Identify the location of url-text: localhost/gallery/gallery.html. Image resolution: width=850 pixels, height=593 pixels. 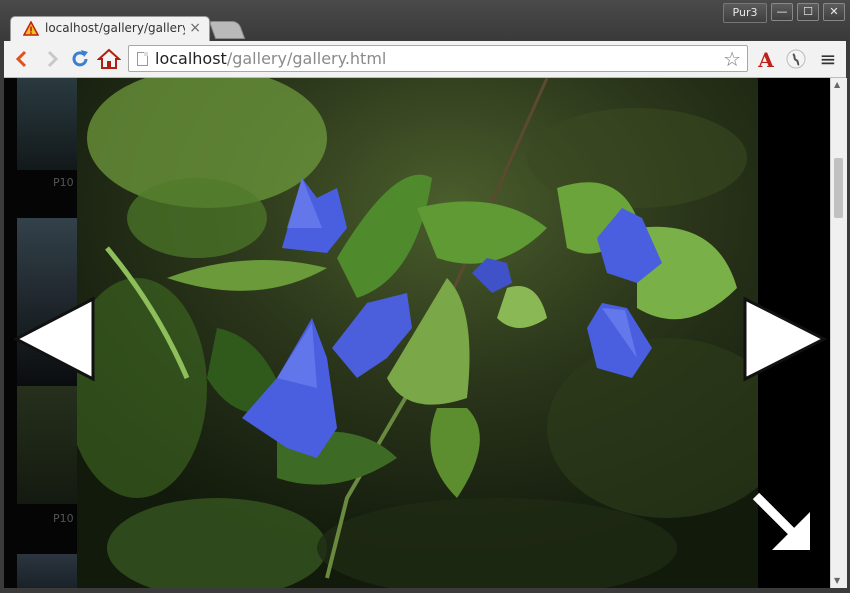
(270, 58).